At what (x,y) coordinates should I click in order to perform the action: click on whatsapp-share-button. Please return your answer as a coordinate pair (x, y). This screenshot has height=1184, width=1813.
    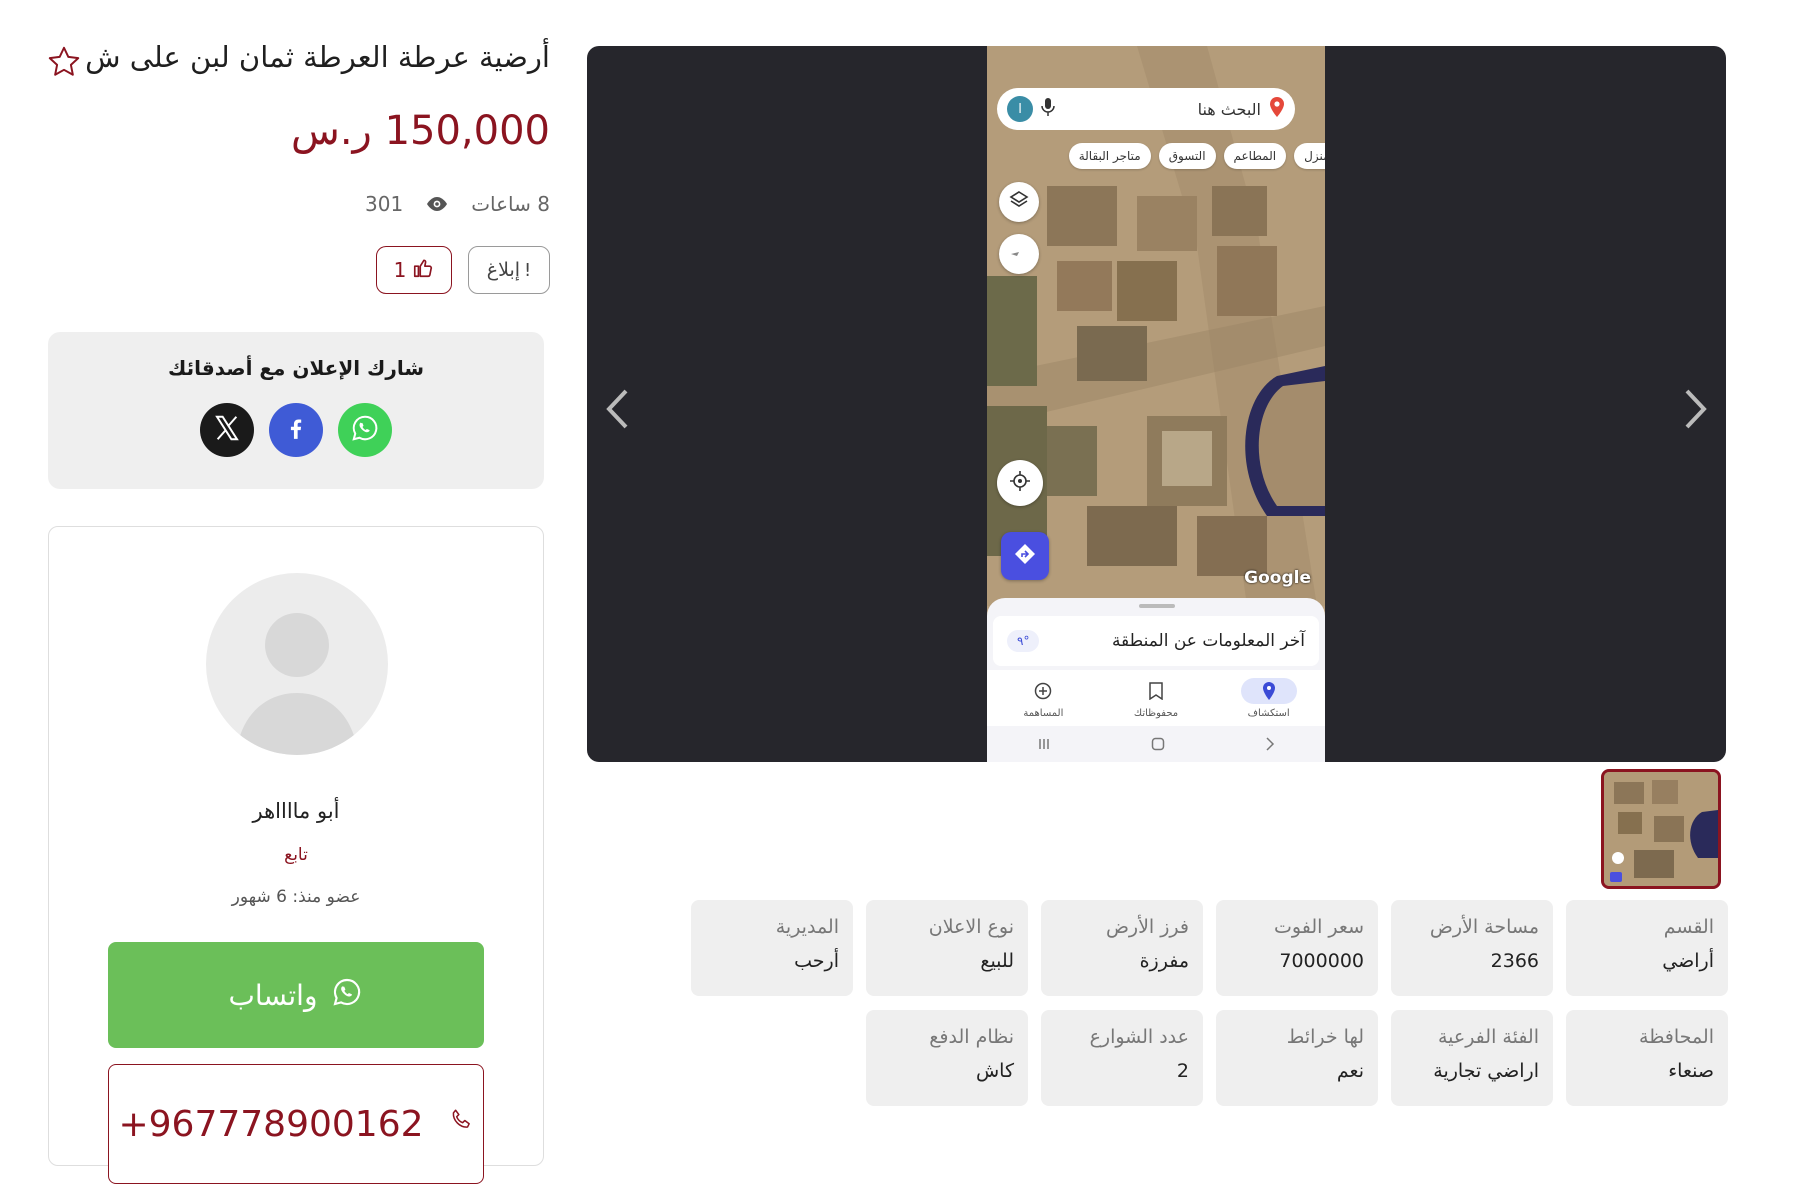
    Looking at the image, I should click on (365, 430).